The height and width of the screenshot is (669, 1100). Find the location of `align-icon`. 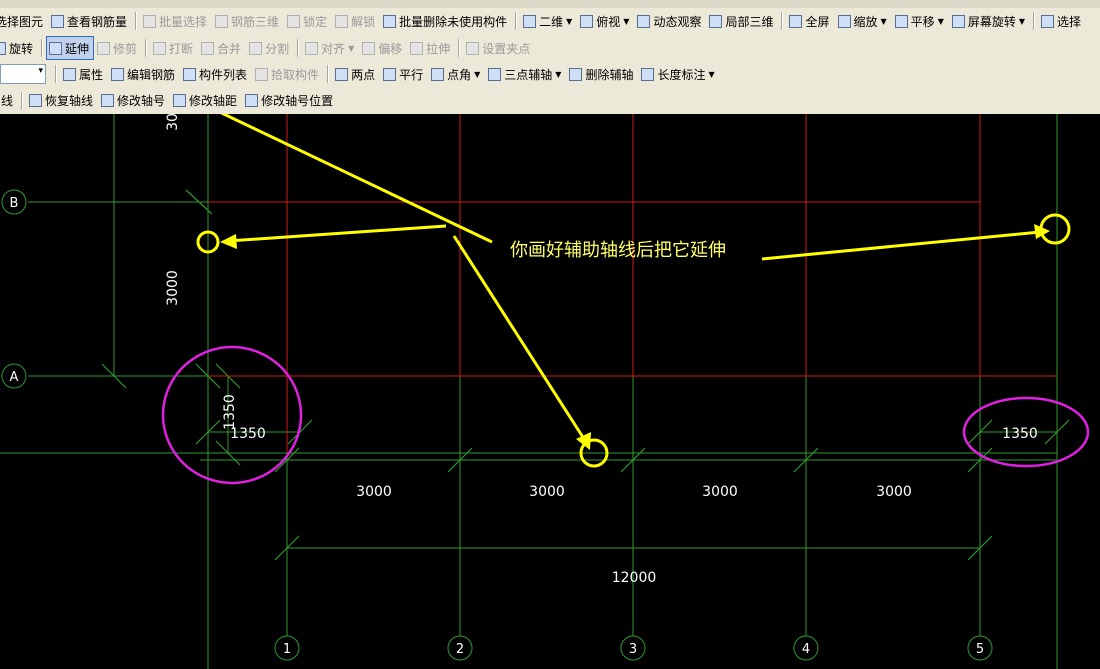

align-icon is located at coordinates (312, 48).